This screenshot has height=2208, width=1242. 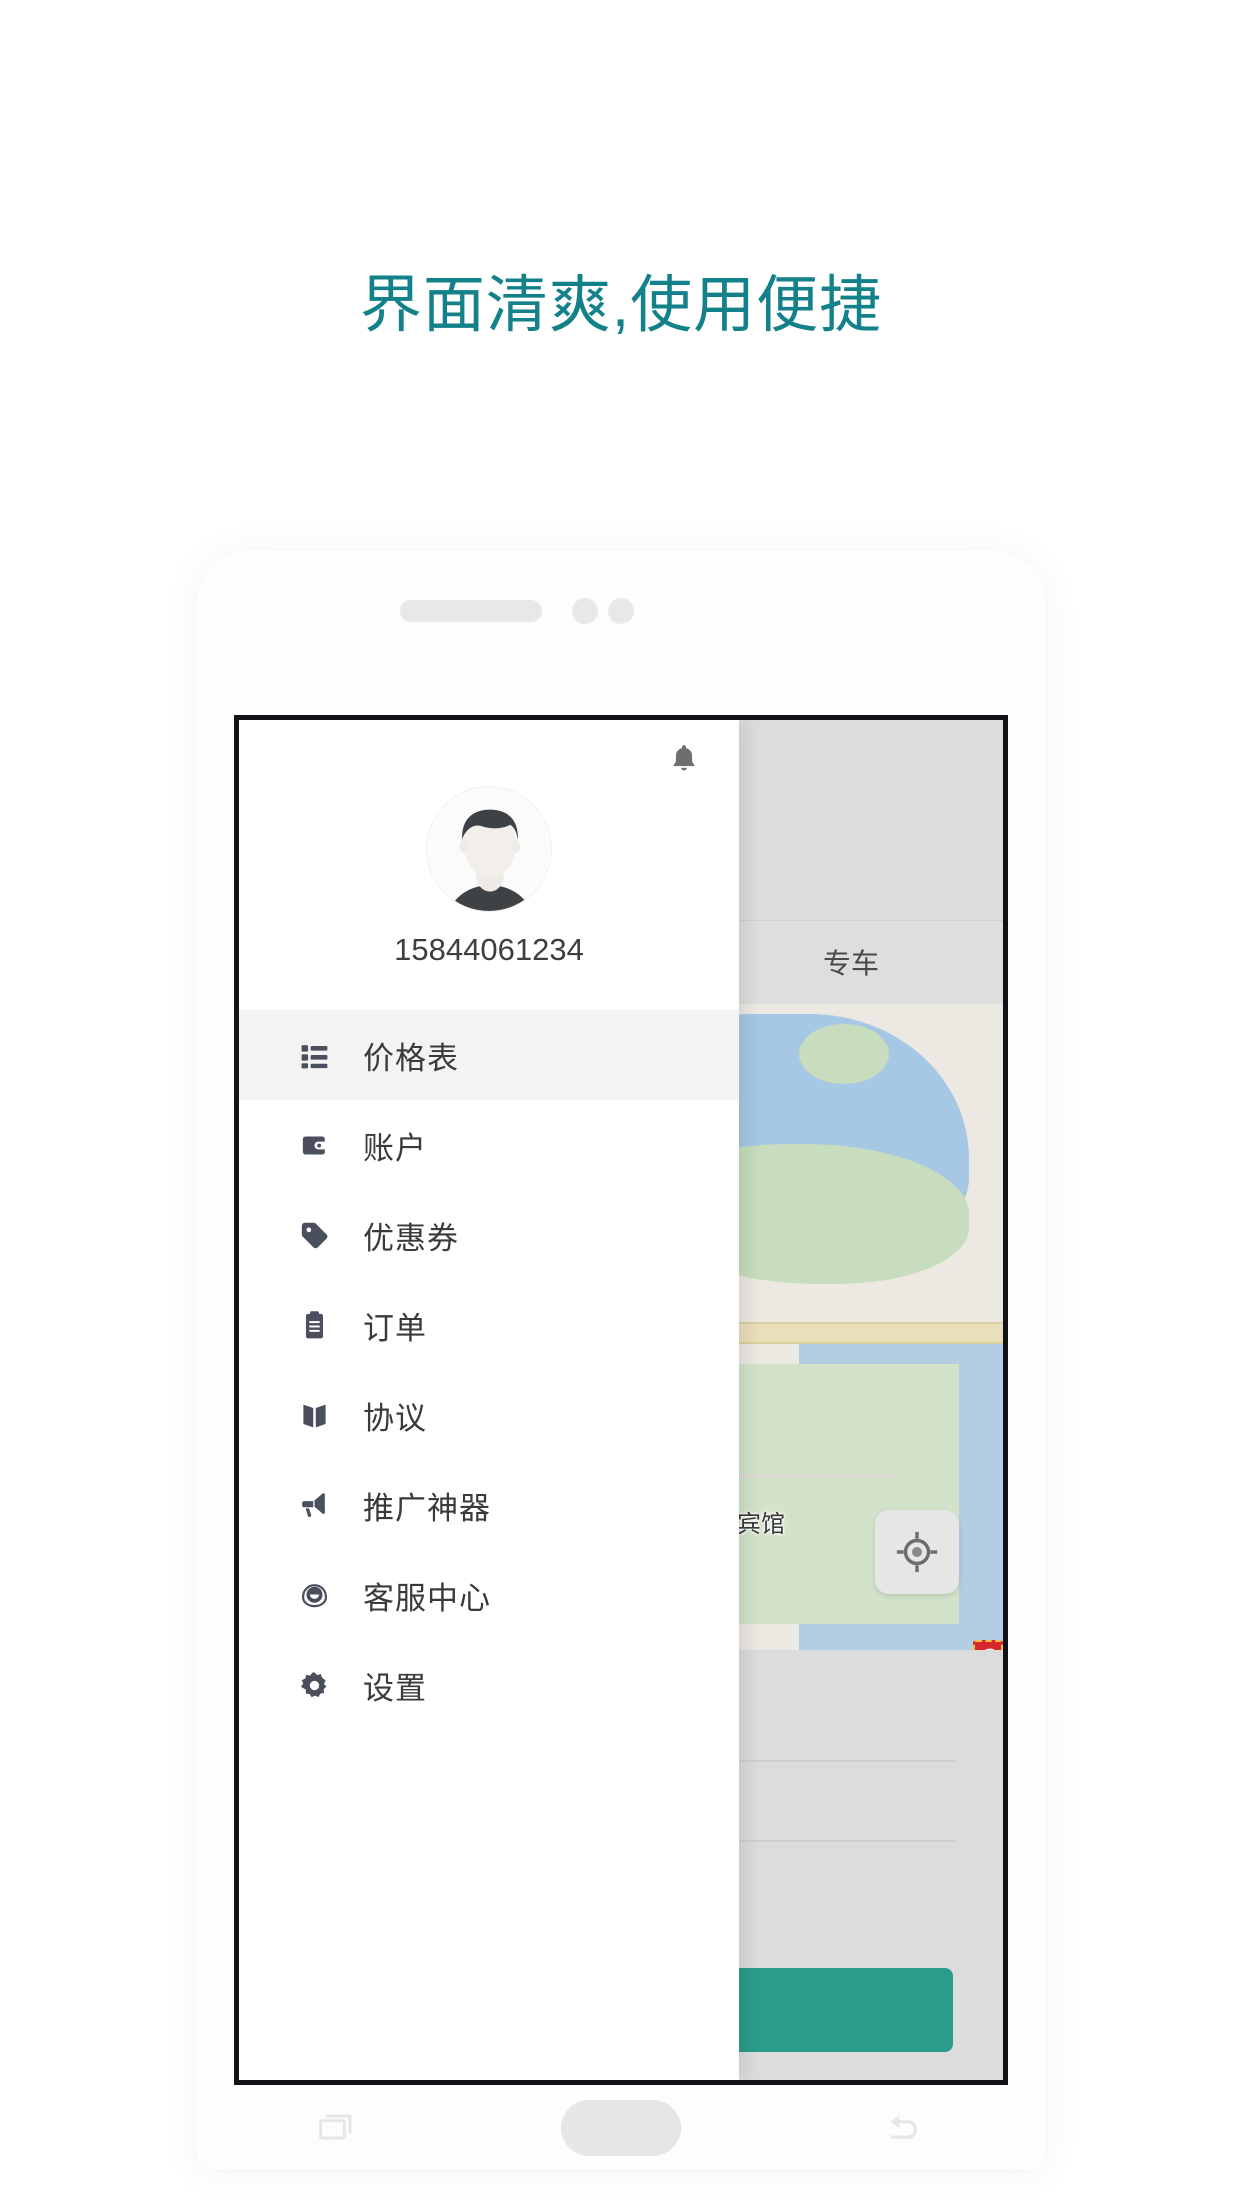 What do you see at coordinates (471, 611) in the screenshot?
I see `phone-speaker` at bounding box center [471, 611].